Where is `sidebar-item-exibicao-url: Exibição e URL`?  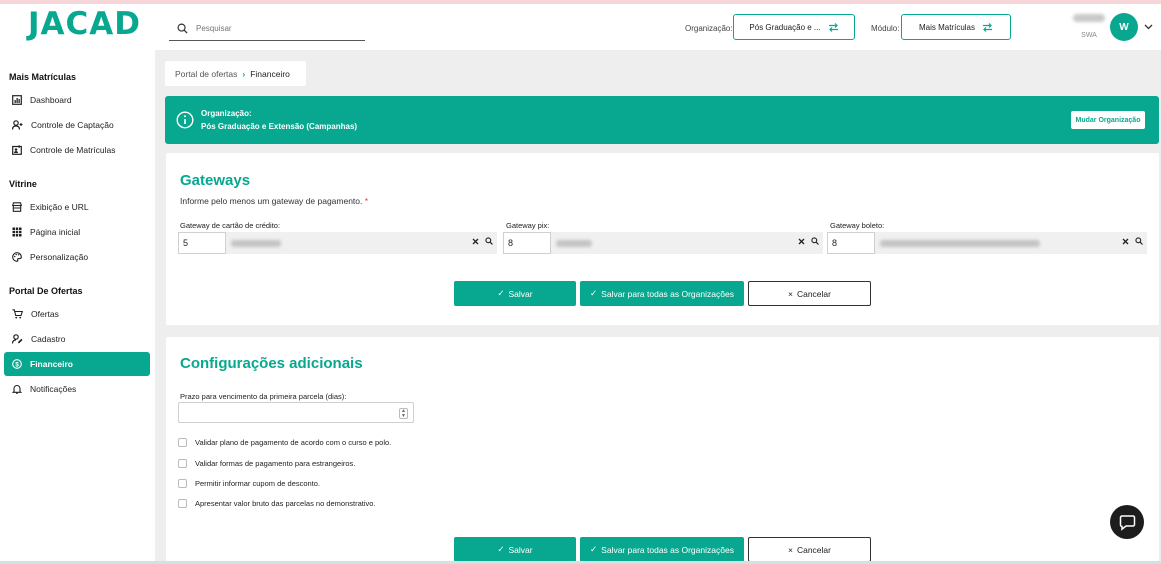
sidebar-item-exibicao-url: Exibição e URL is located at coordinates (77, 207).